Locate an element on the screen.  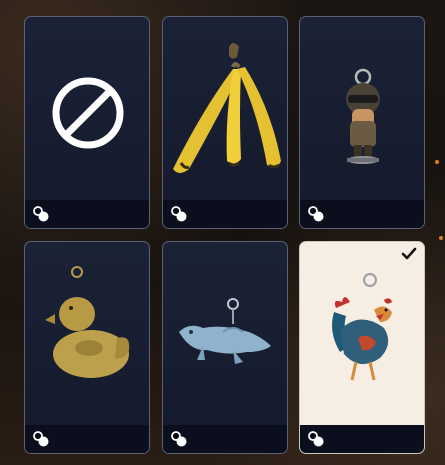
blue-axolotl-charm-icon is located at coordinates (225, 331).